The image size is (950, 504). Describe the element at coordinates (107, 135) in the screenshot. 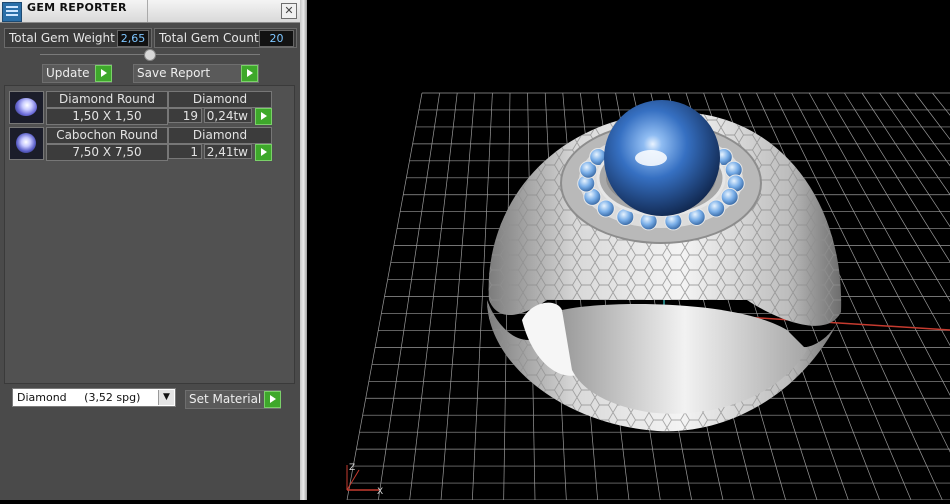

I see `gem-shape: Cabochon Round` at that location.